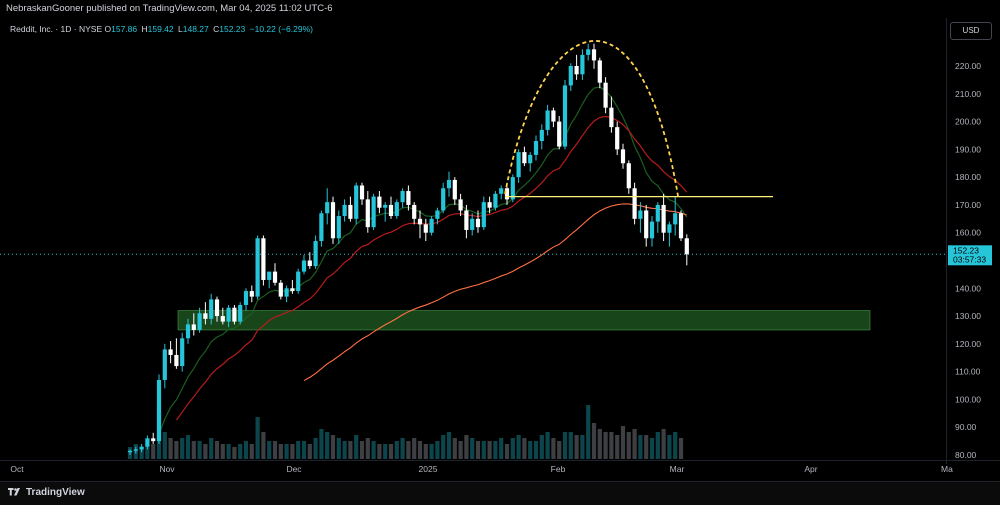 This screenshot has height=505, width=1000. I want to click on time-axis-divider, so click(500, 460).